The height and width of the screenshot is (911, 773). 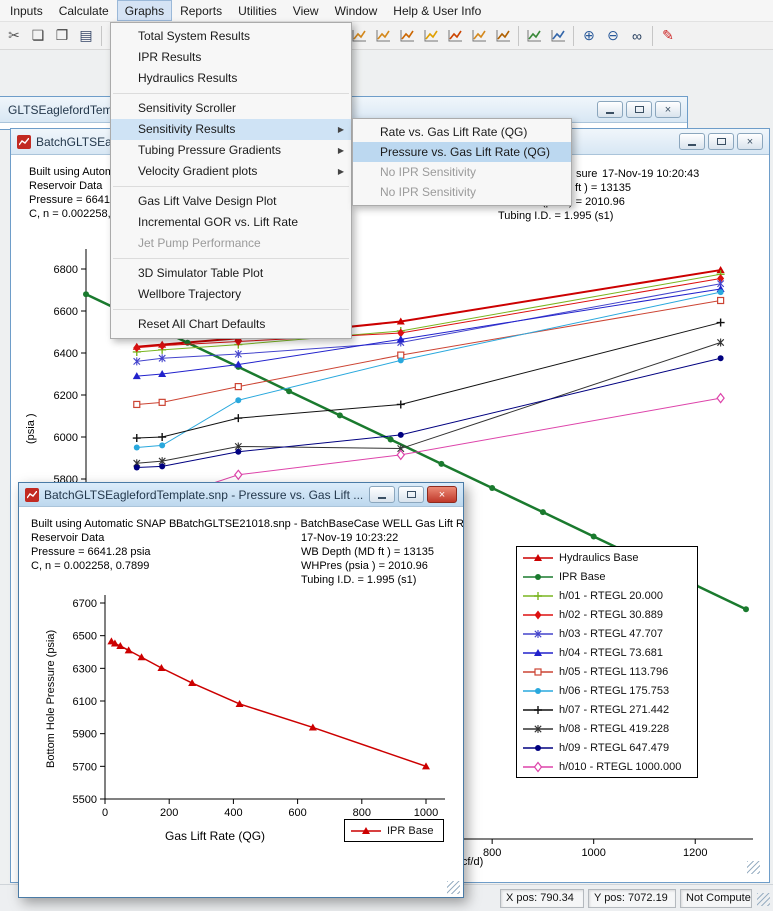 What do you see at coordinates (462, 192) in the screenshot?
I see `menu-item-no-ipr-sensitivity: No IPR Sensitivity` at bounding box center [462, 192].